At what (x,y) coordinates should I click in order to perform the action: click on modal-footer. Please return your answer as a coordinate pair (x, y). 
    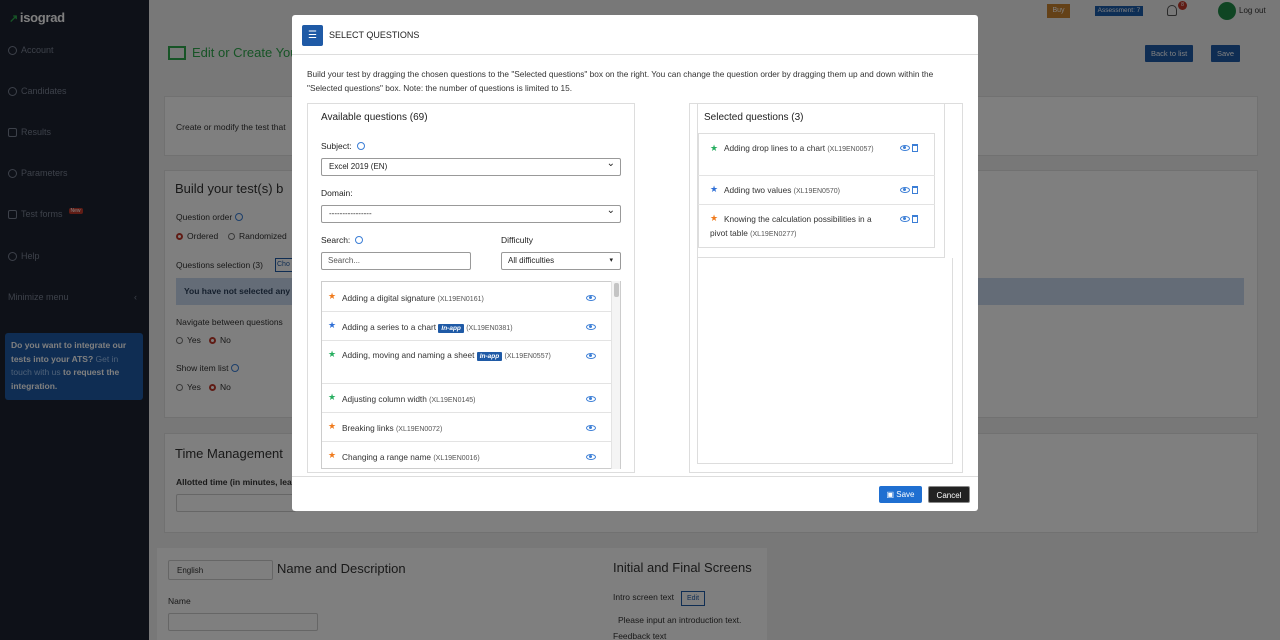
    Looking at the image, I should click on (635, 493).